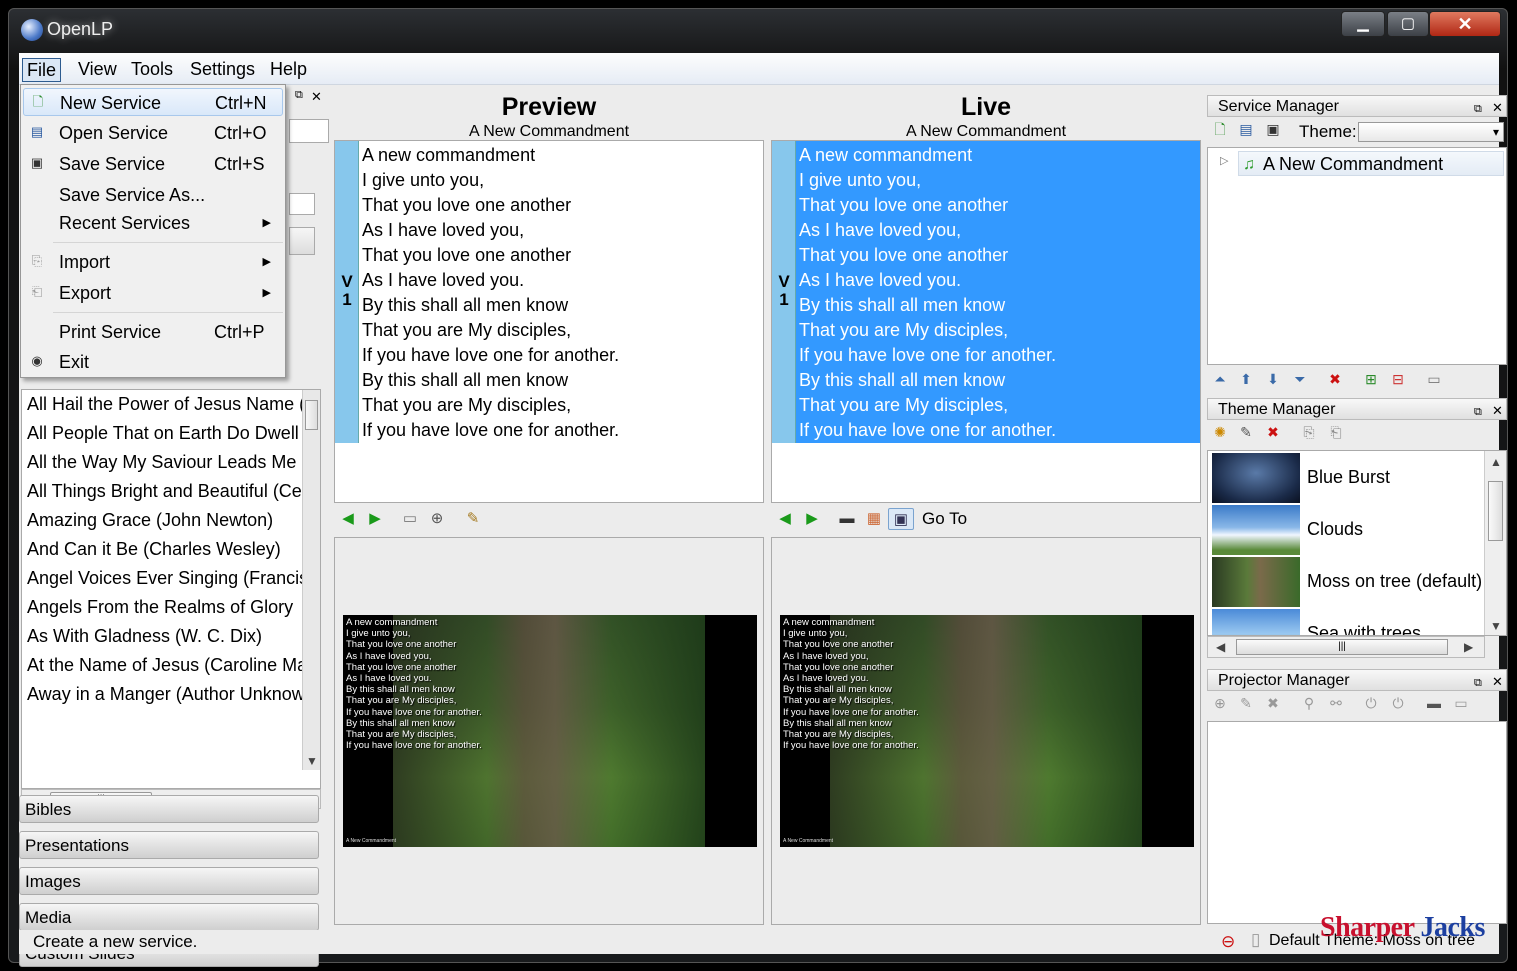 Image resolution: width=1517 pixels, height=971 pixels. What do you see at coordinates (171, 636) in the screenshot?
I see `list-item: As With Gladness (W. C. Dix)` at bounding box center [171, 636].